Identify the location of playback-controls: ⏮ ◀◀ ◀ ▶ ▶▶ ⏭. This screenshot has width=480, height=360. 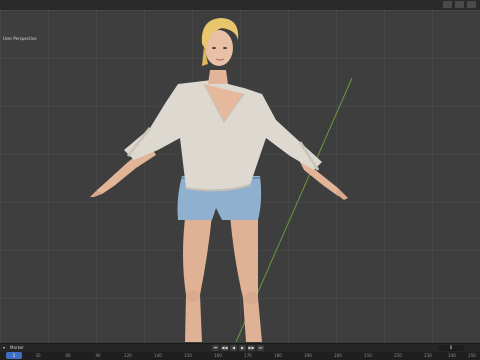
(238, 348).